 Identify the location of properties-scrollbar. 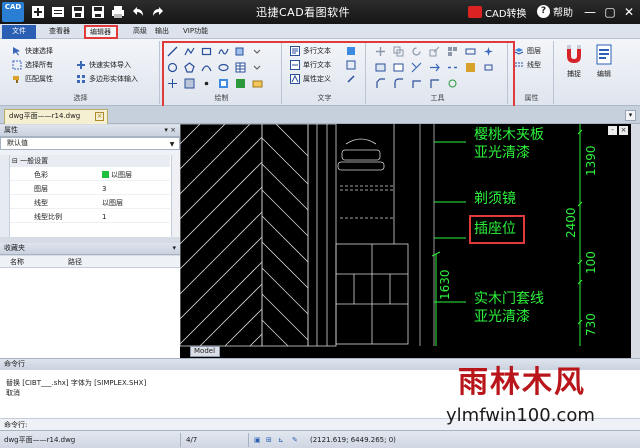
(175, 196).